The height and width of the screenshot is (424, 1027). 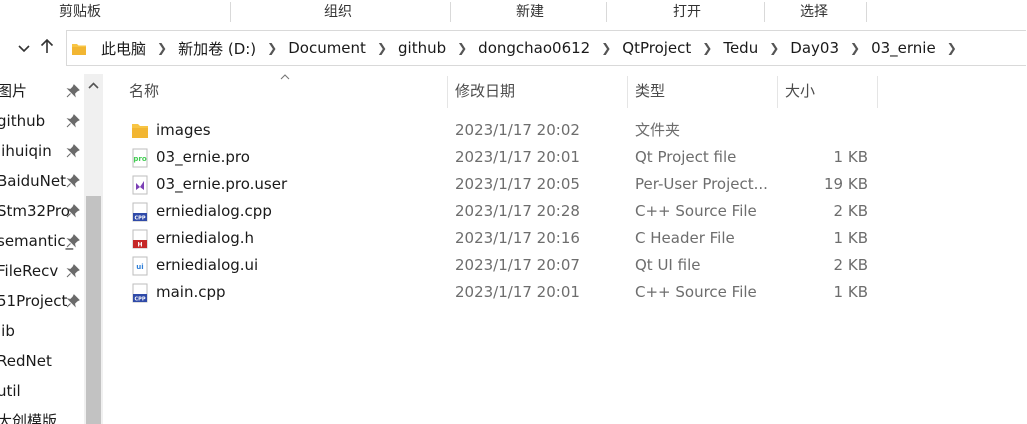 I want to click on column-header-name: 名称, so click(x=287, y=91).